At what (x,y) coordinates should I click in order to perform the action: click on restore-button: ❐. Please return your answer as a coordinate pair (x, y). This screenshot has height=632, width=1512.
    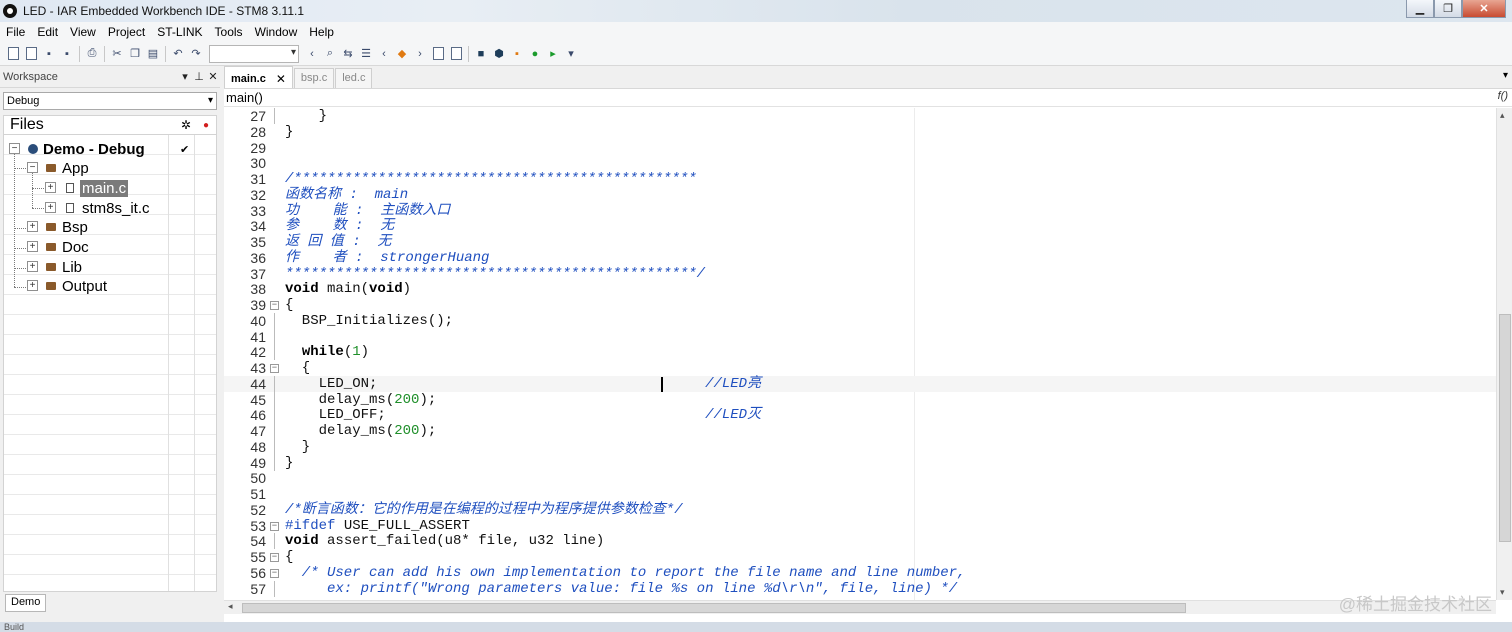
    Looking at the image, I should click on (1448, 9).